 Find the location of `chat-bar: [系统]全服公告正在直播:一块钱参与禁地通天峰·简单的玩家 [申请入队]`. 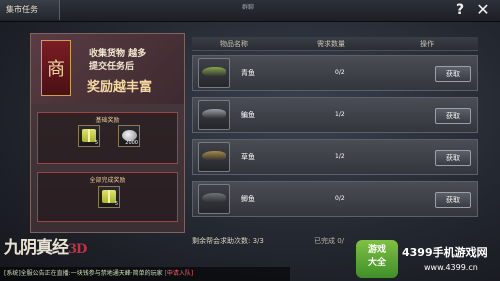

chat-bar: [系统]全服公告正在直播:一块钱参与禁地通天峰·简单的玩家 [申请入队] is located at coordinates (145, 274).